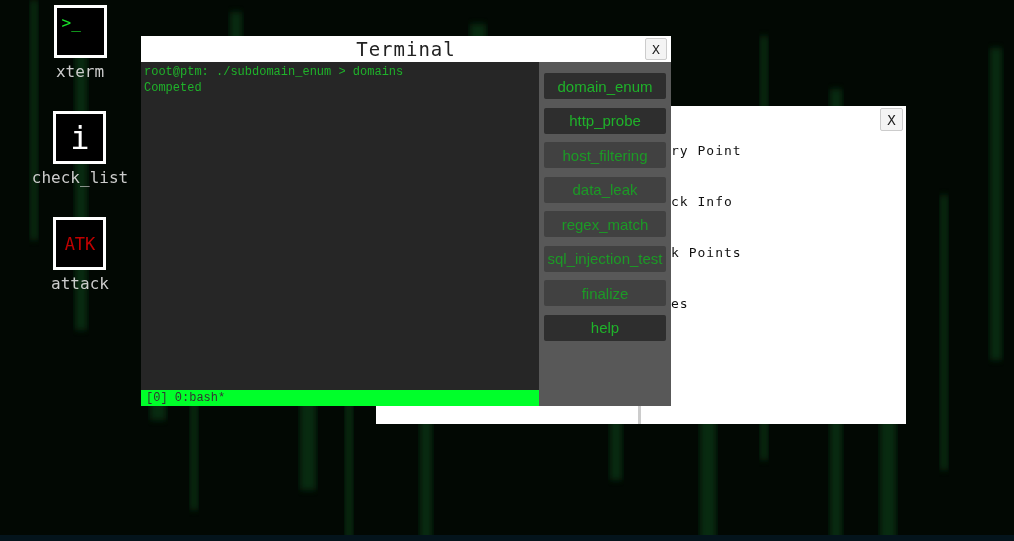 Image resolution: width=1014 pixels, height=541 pixels. I want to click on status-bar: [0] 0:bash*, so click(340, 398).